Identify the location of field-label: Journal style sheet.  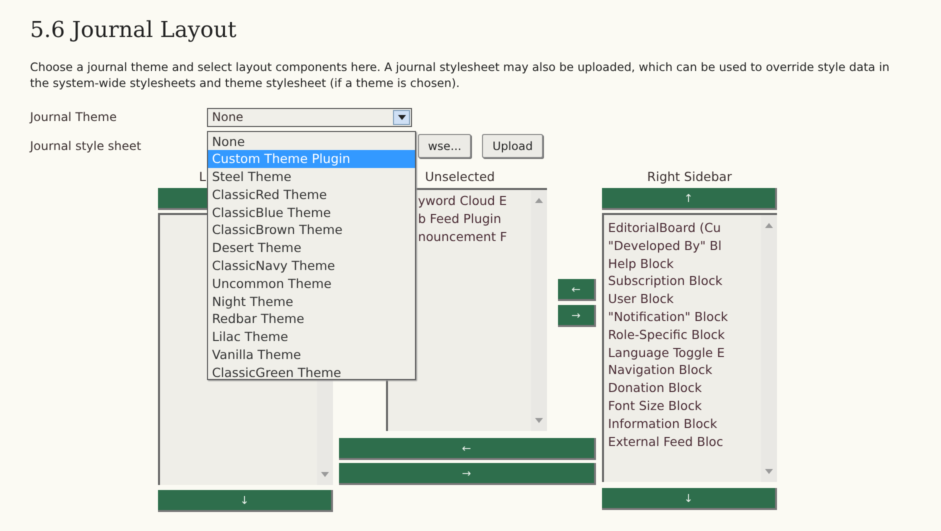
(86, 146).